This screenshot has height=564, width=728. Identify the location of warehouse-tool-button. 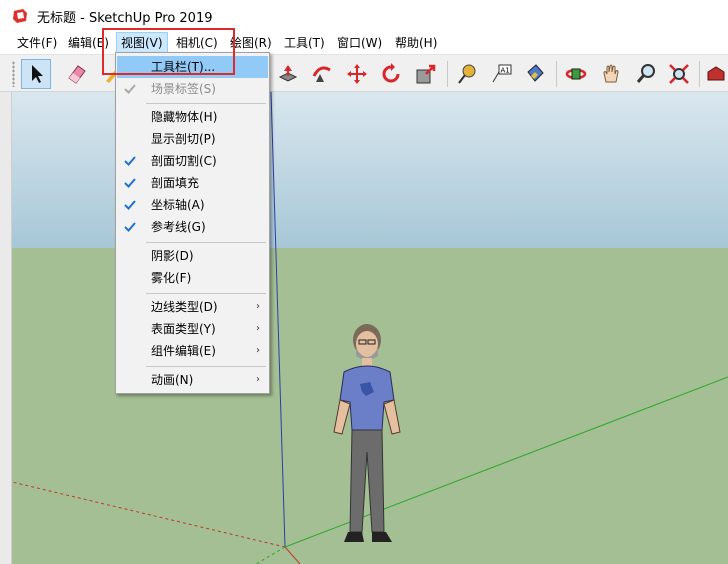
(716, 74).